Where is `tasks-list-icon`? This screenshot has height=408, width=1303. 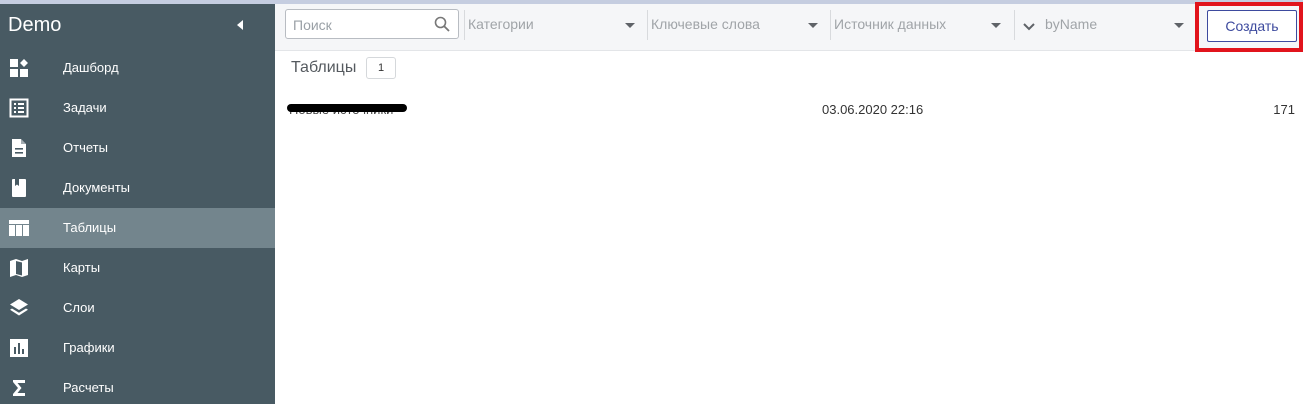
tasks-list-icon is located at coordinates (19, 108).